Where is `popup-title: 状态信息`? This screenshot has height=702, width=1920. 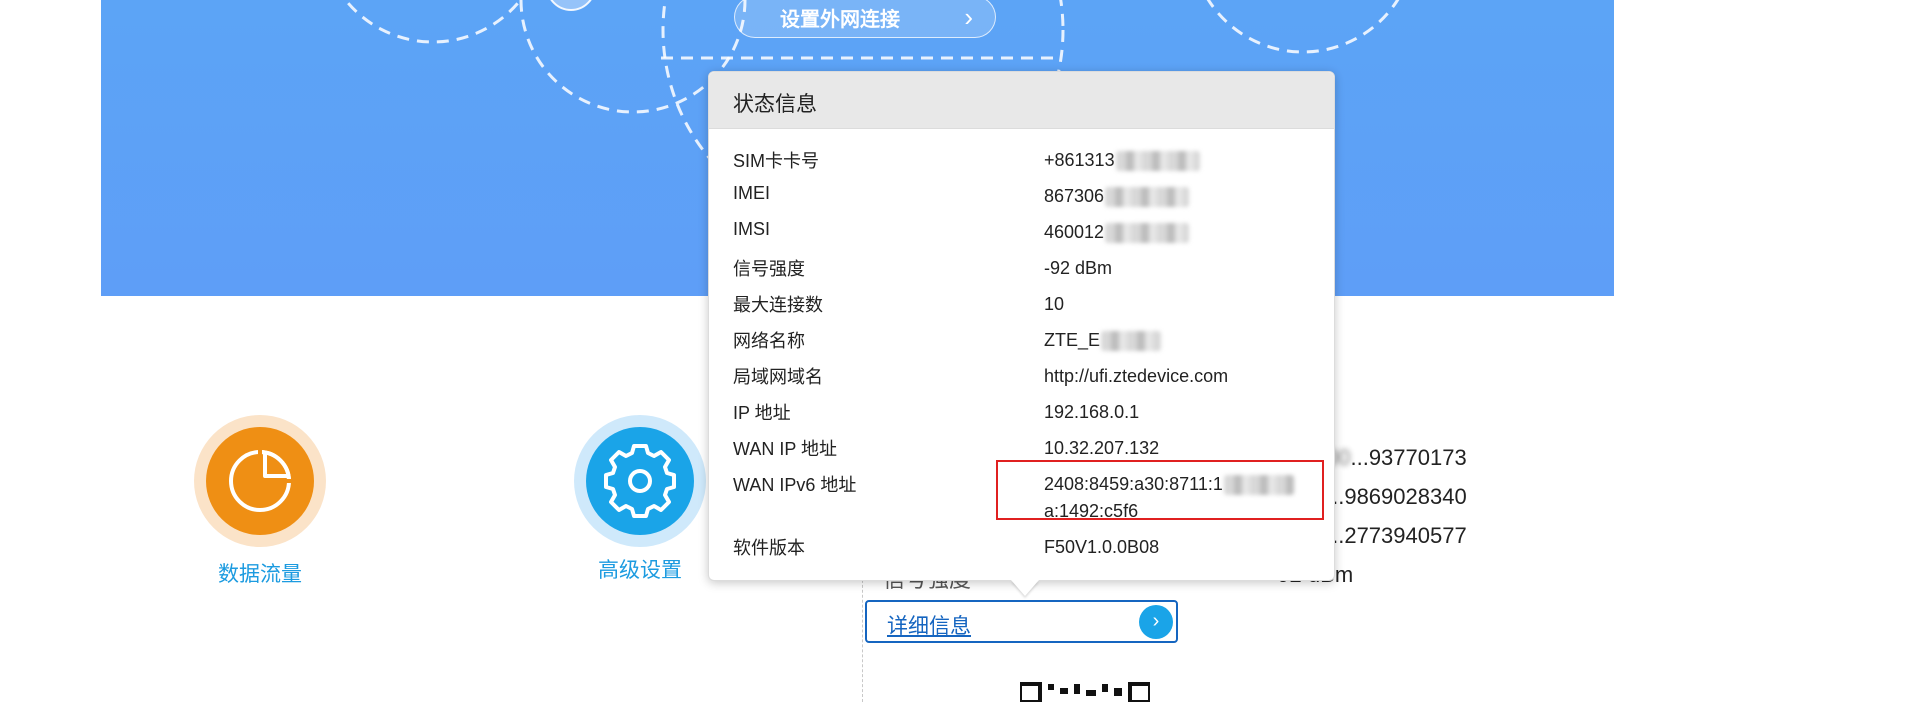 popup-title: 状态信息 is located at coordinates (1021, 100).